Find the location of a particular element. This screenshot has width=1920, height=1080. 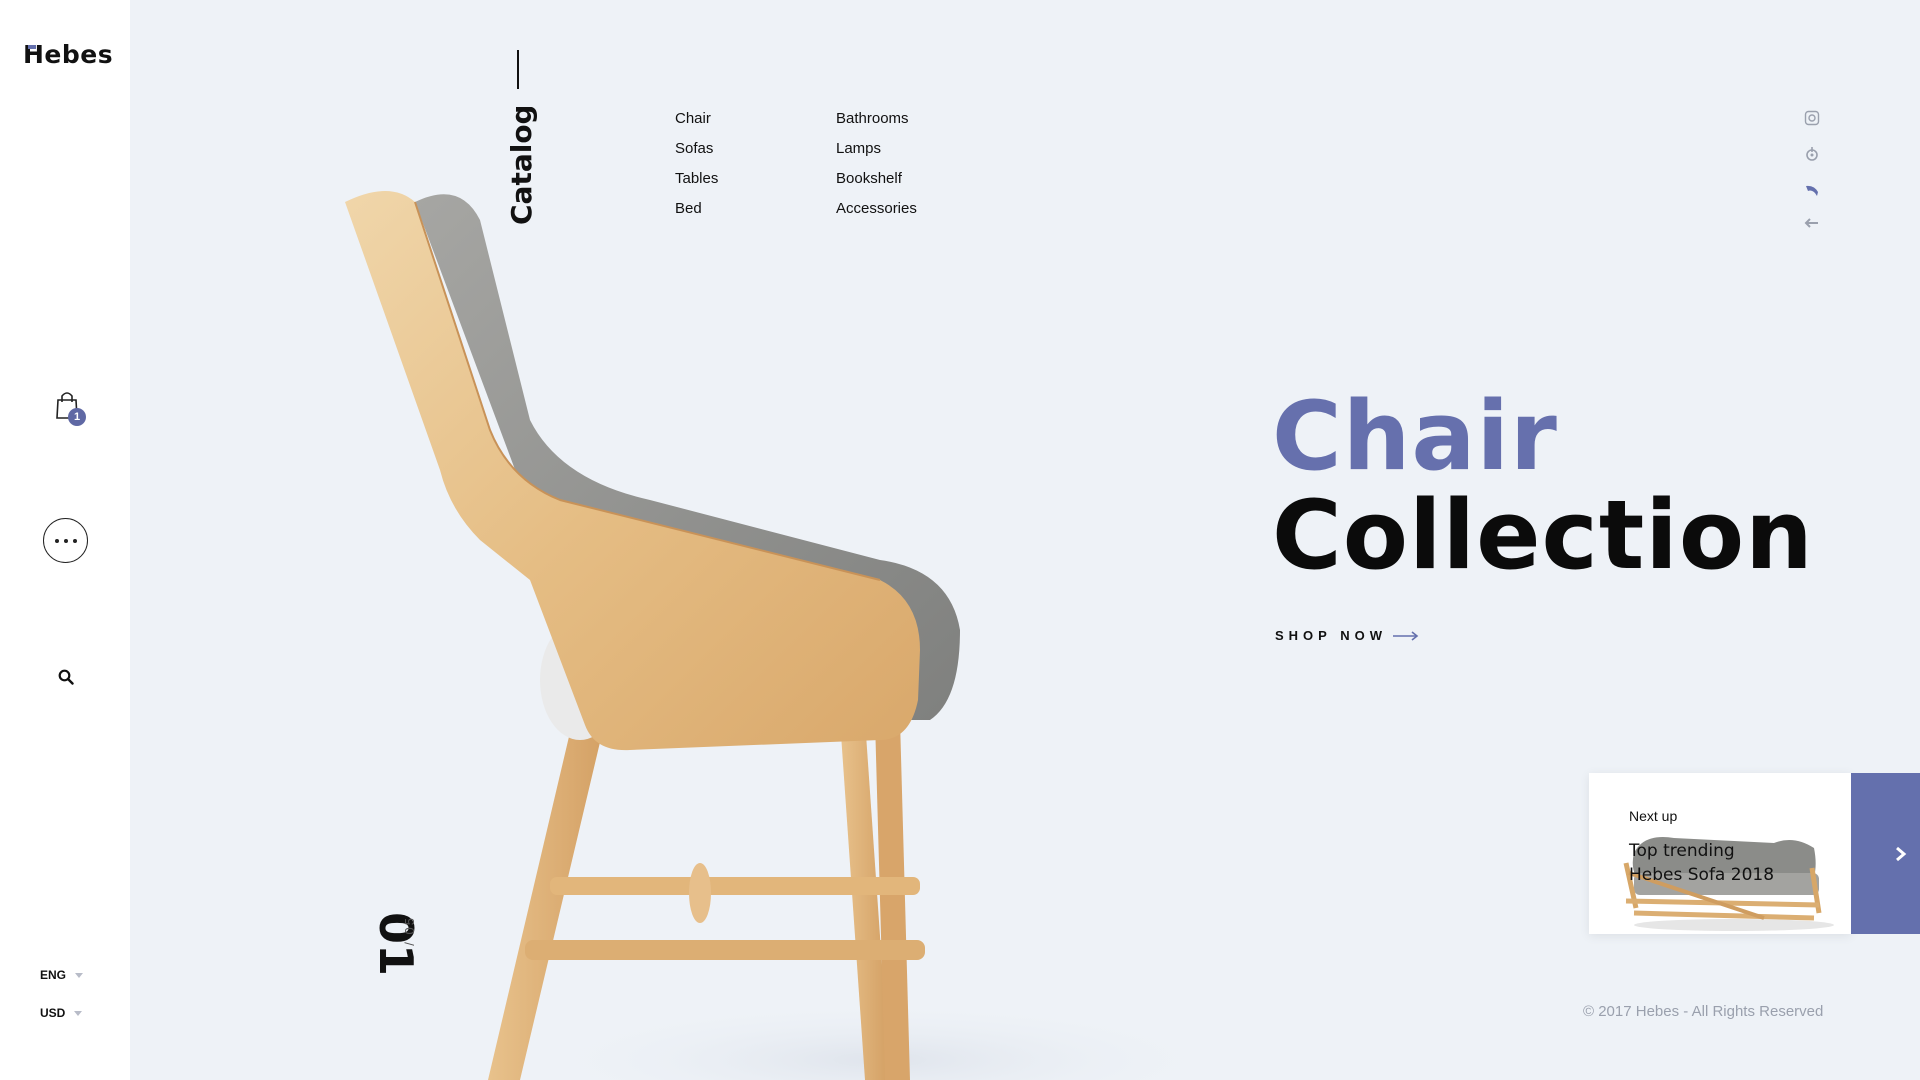

cart-button: 1 is located at coordinates (68, 406).